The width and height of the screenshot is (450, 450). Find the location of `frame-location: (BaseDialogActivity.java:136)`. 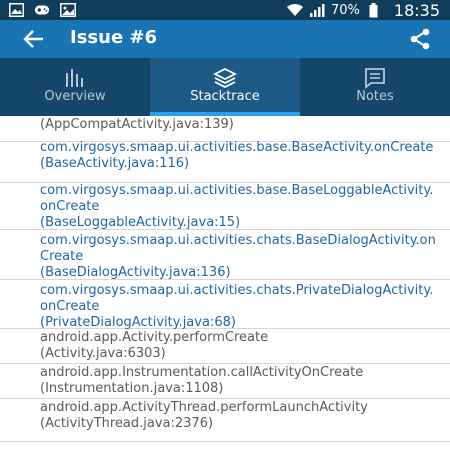

frame-location: (BaseDialogActivity.java:136) is located at coordinates (135, 272).